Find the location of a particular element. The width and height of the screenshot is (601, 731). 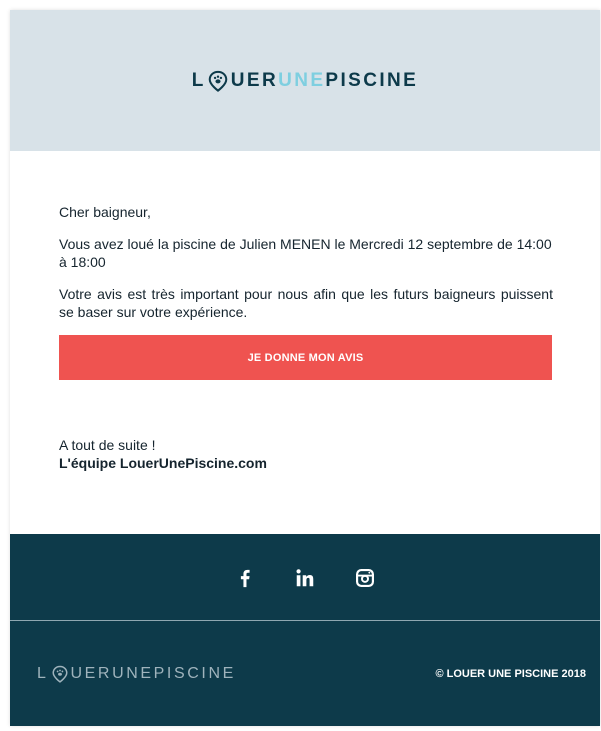

footer-bottom-row: L UERUNEPISCINE © LOUER UNE PISCINE 2018 is located at coordinates (305, 673).